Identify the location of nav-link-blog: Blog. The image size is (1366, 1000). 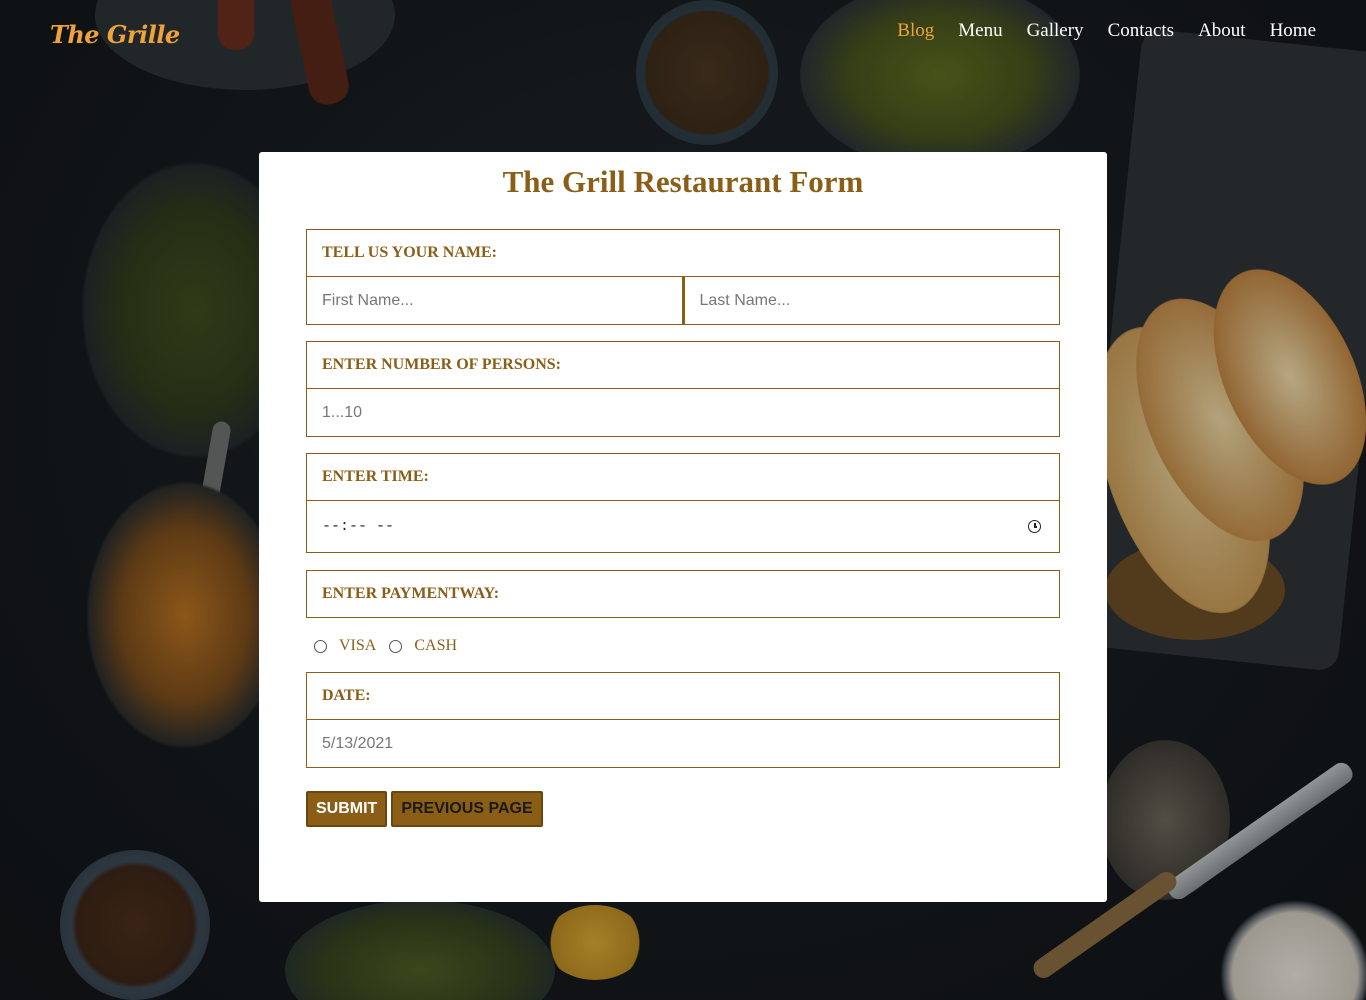
(915, 31).